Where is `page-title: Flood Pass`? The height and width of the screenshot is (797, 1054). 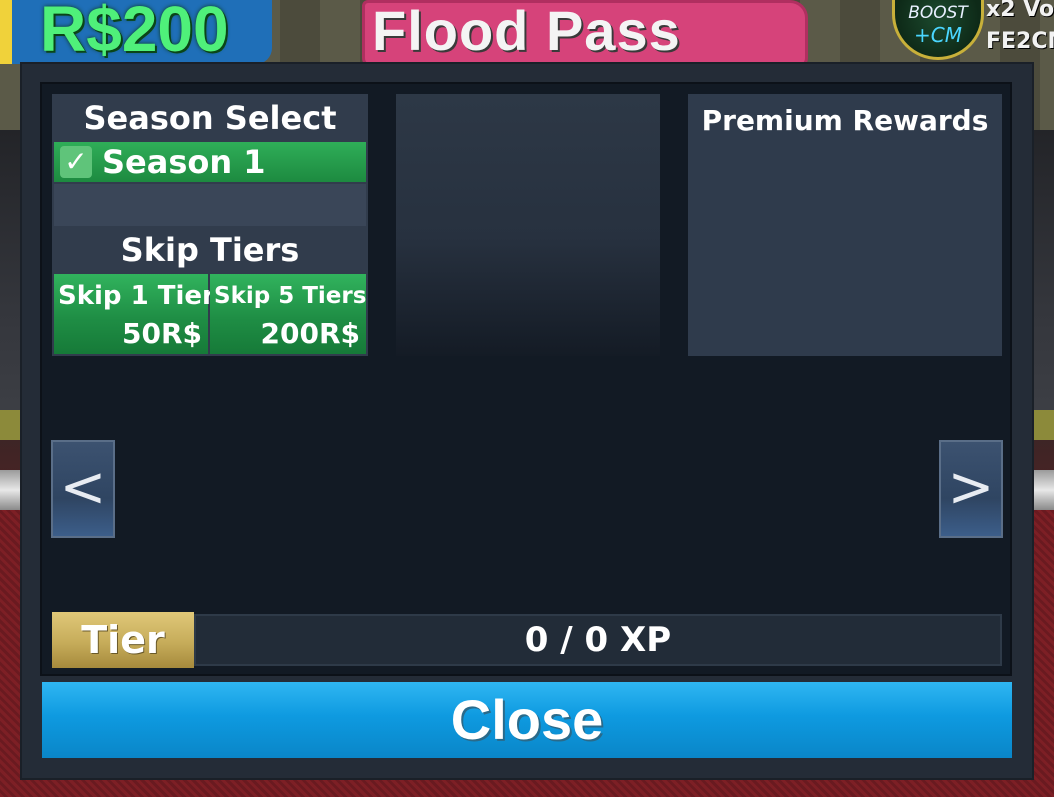
page-title: Flood Pass is located at coordinates (526, 31).